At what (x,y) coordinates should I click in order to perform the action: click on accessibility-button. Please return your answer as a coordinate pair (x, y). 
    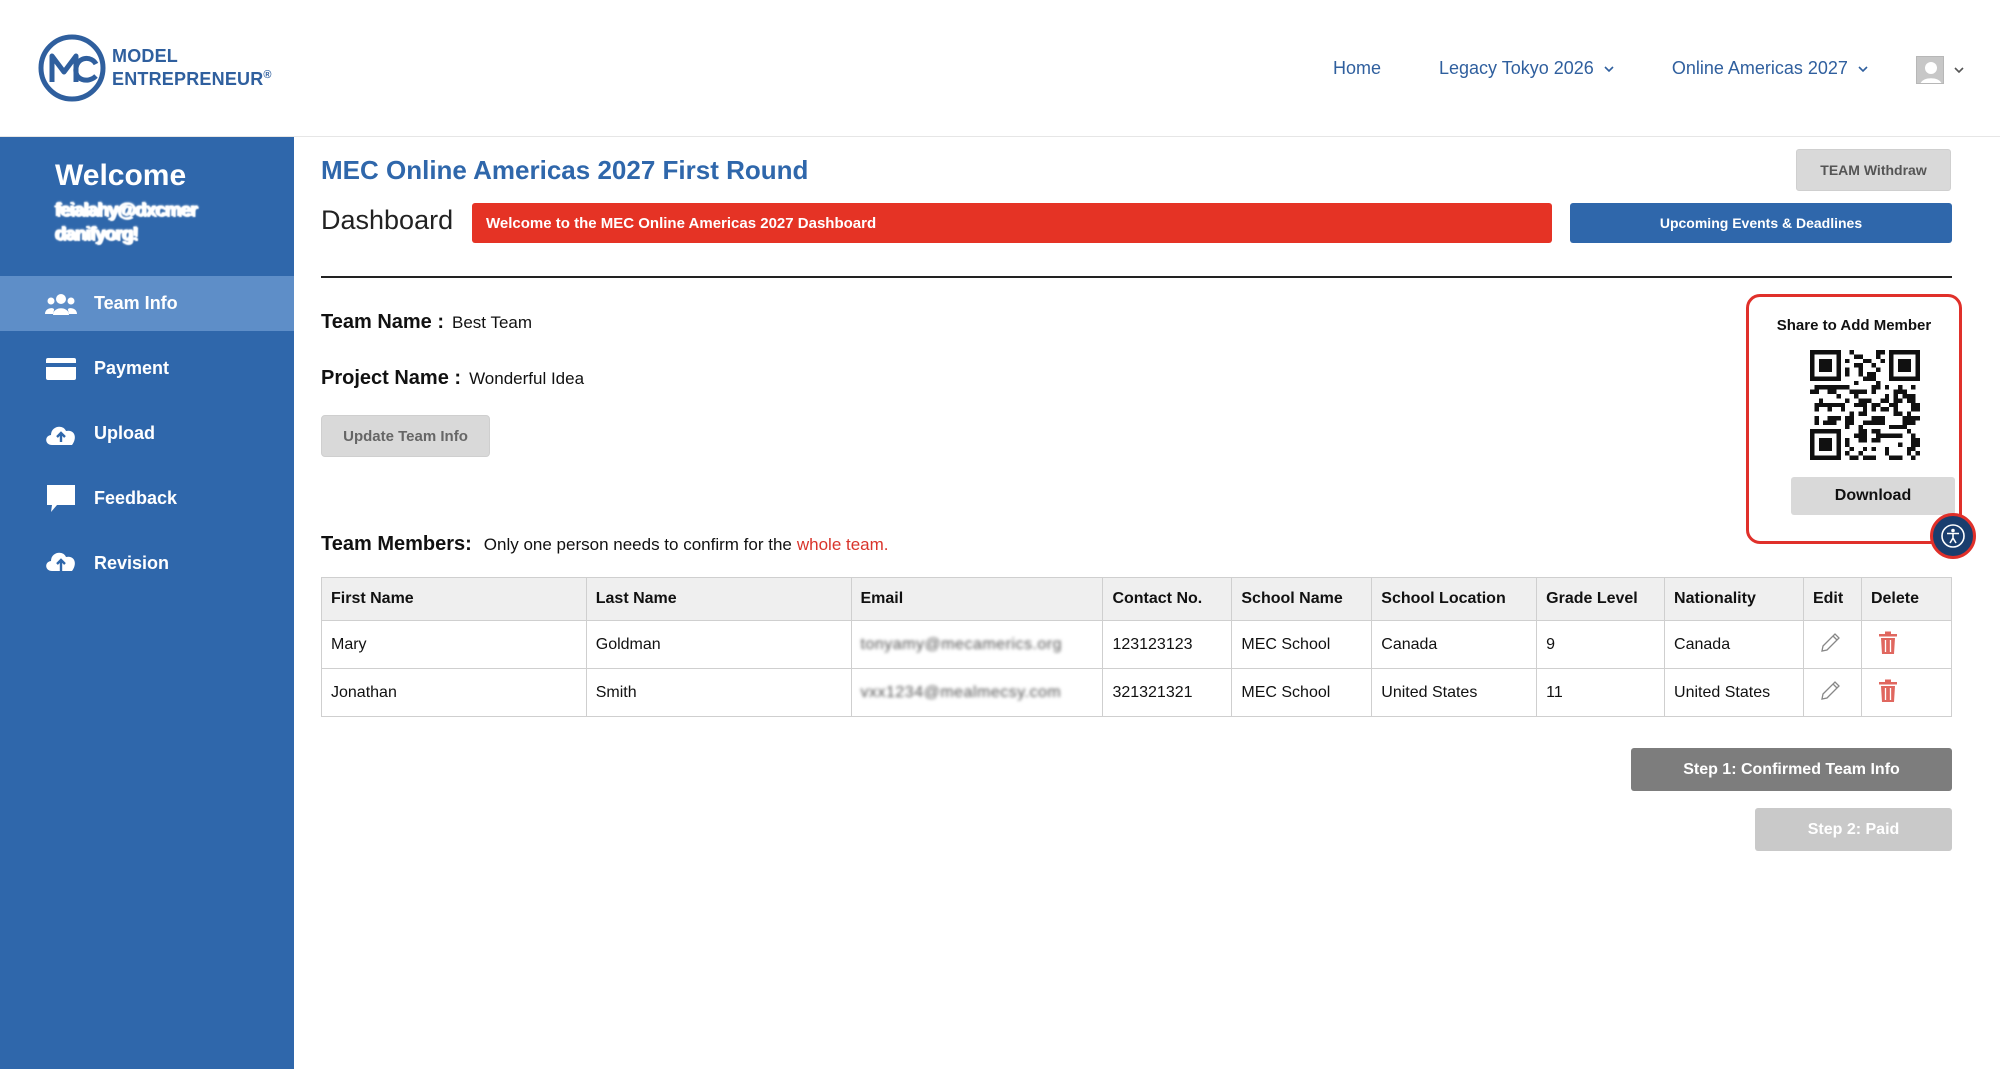
    Looking at the image, I should click on (1953, 536).